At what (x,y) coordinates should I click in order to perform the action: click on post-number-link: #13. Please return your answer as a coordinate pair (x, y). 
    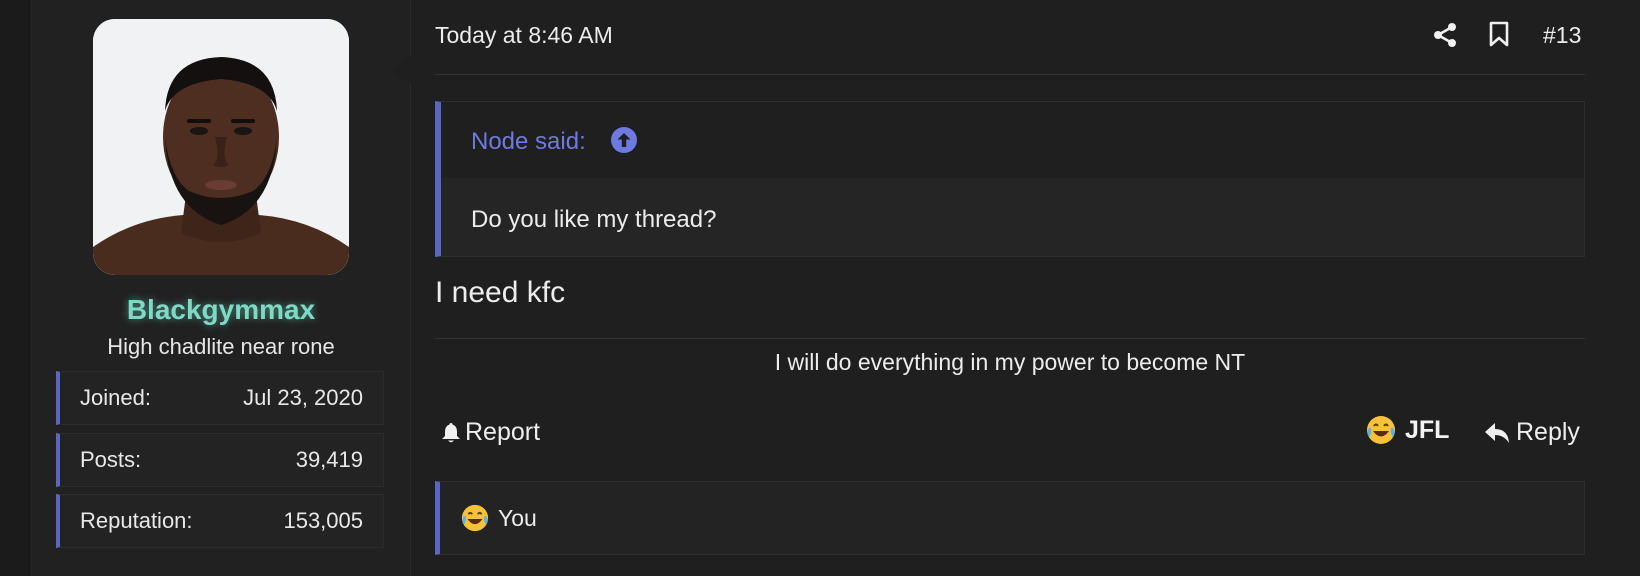
    Looking at the image, I should click on (1562, 35).